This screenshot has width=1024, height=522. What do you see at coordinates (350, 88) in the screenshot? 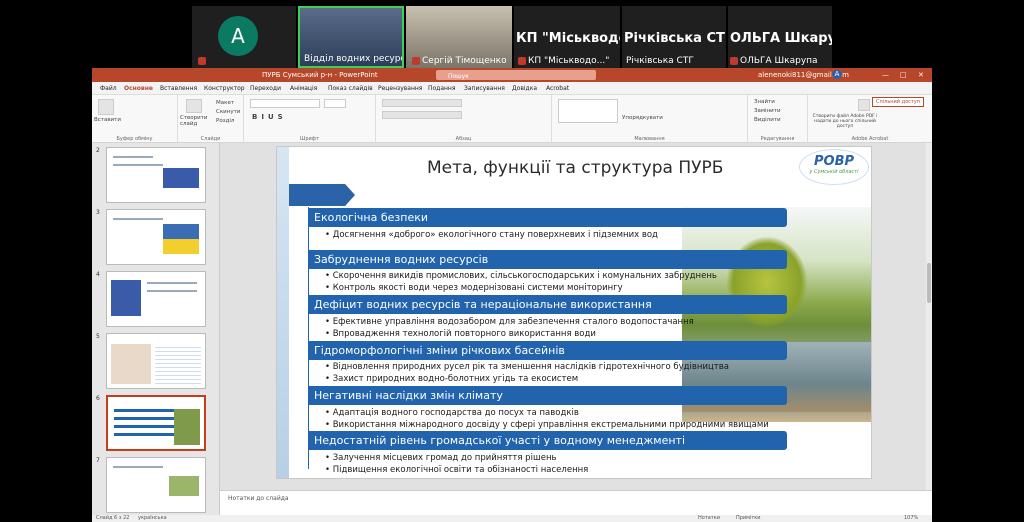
I see `menu-slideshow: Показ слайдів` at bounding box center [350, 88].